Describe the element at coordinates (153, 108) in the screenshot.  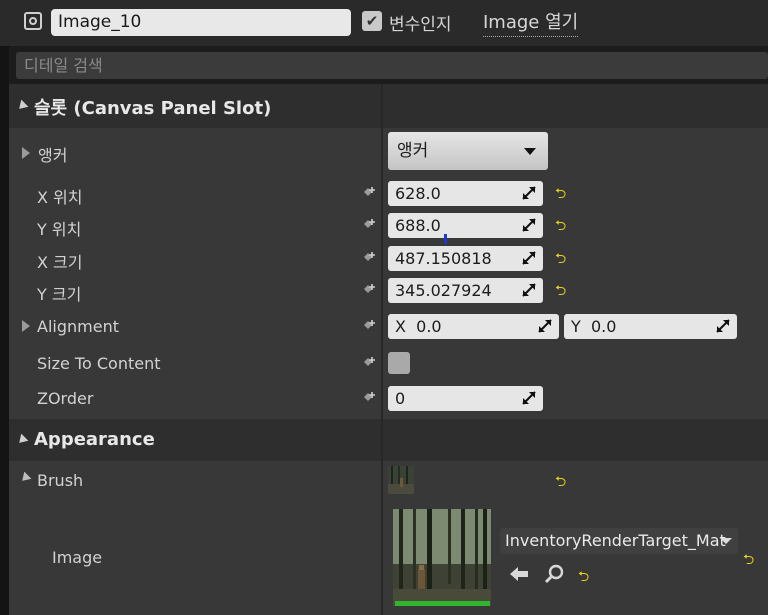
I see `category-slot-title: 슬롯 (Canvas Panel Slot)` at that location.